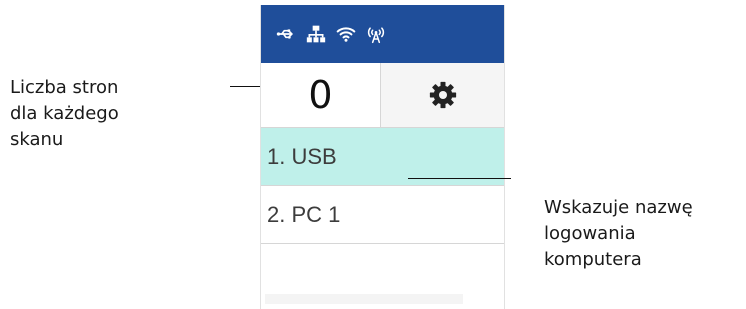 Image resolution: width=746 pixels, height=309 pixels. I want to click on wifi-icon, so click(346, 34).